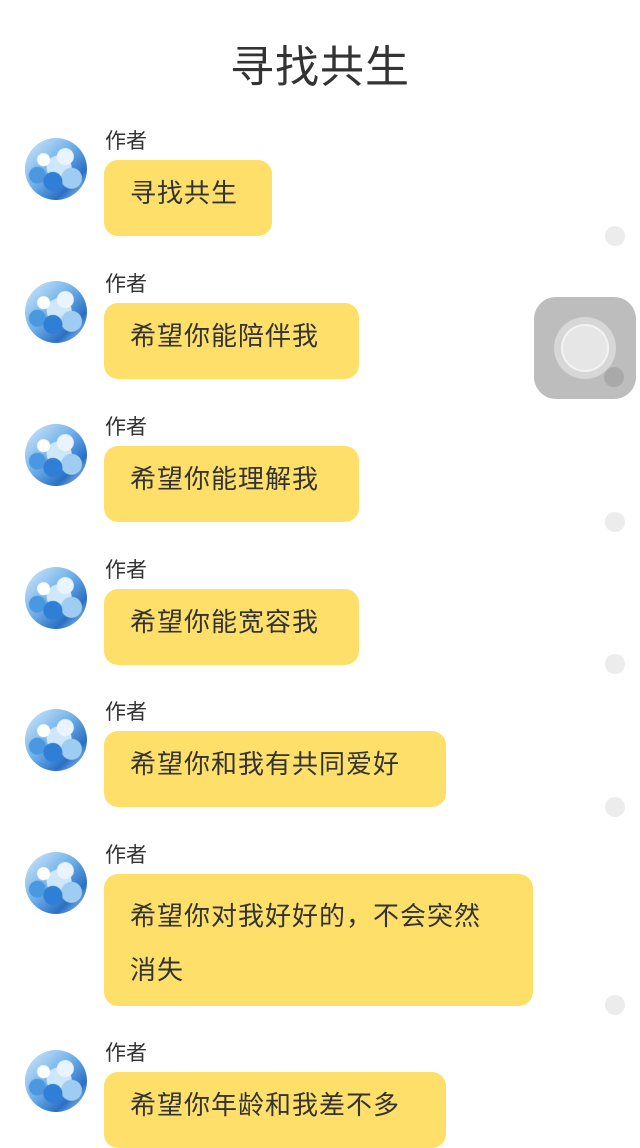  What do you see at coordinates (231, 627) in the screenshot?
I see `message-bubble: 希望你能宽容我` at bounding box center [231, 627].